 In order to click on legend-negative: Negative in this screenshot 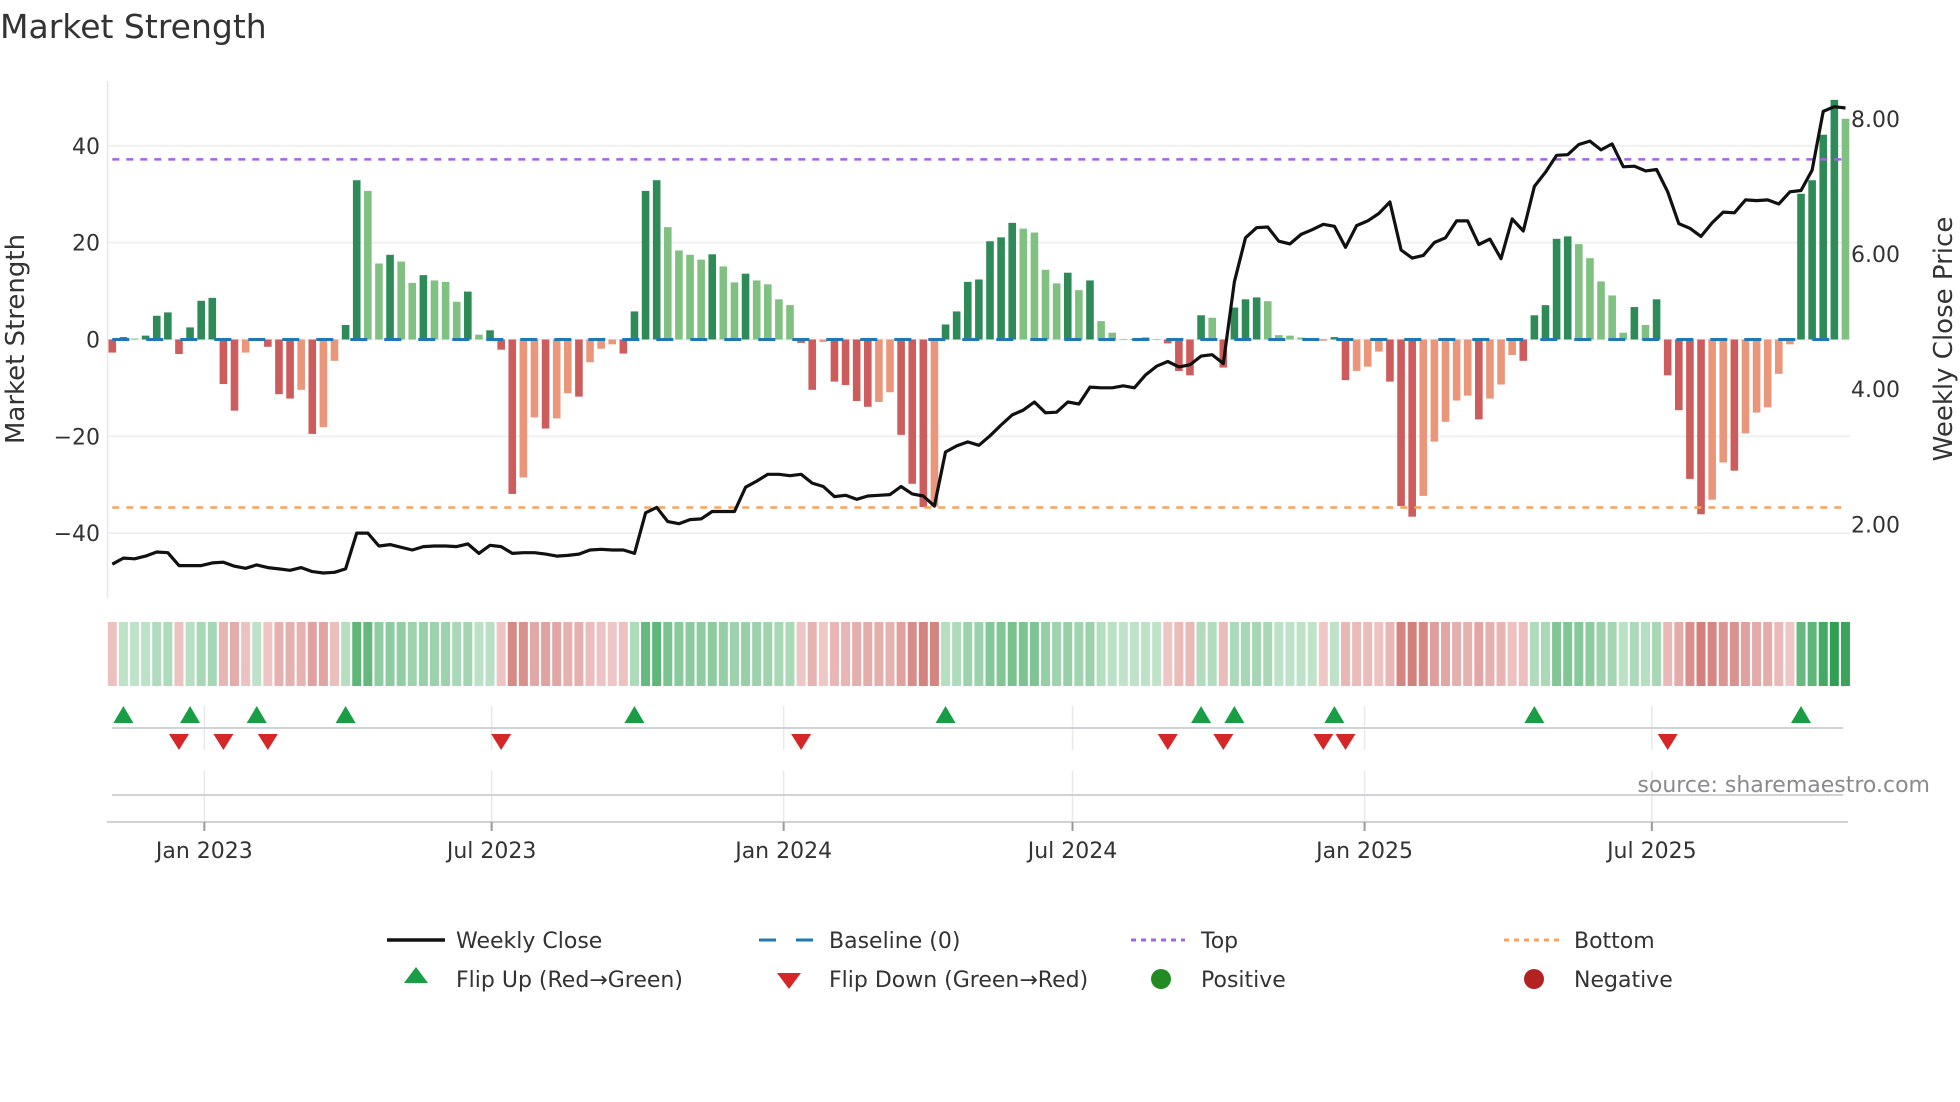, I will do `click(1623, 980)`.